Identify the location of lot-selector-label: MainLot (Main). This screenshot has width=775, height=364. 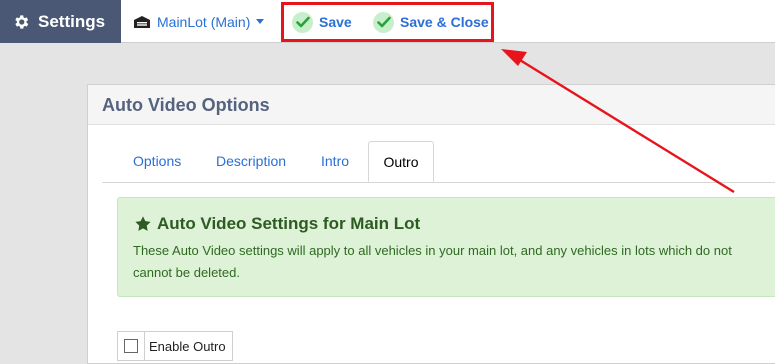
(204, 21).